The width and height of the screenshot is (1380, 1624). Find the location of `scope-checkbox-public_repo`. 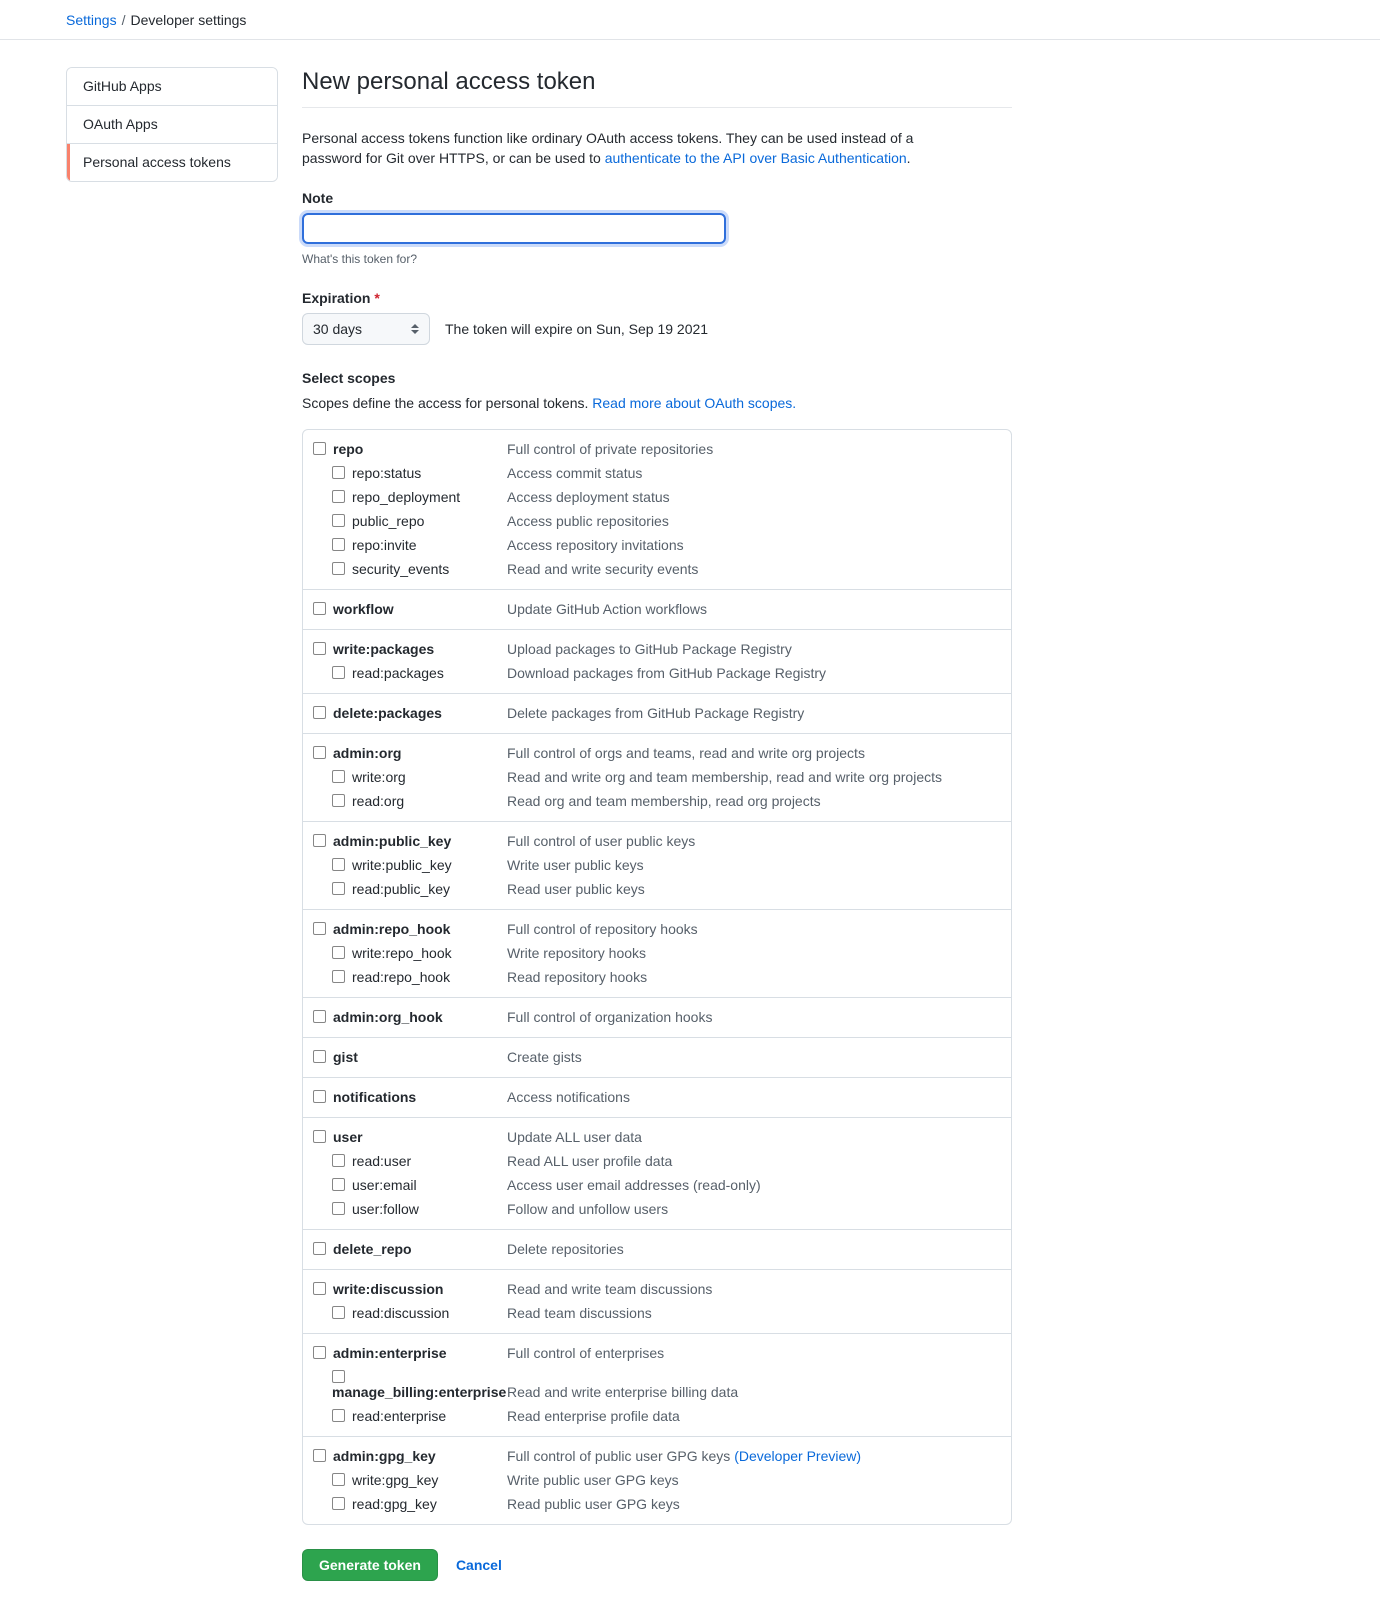

scope-checkbox-public_repo is located at coordinates (338, 520).